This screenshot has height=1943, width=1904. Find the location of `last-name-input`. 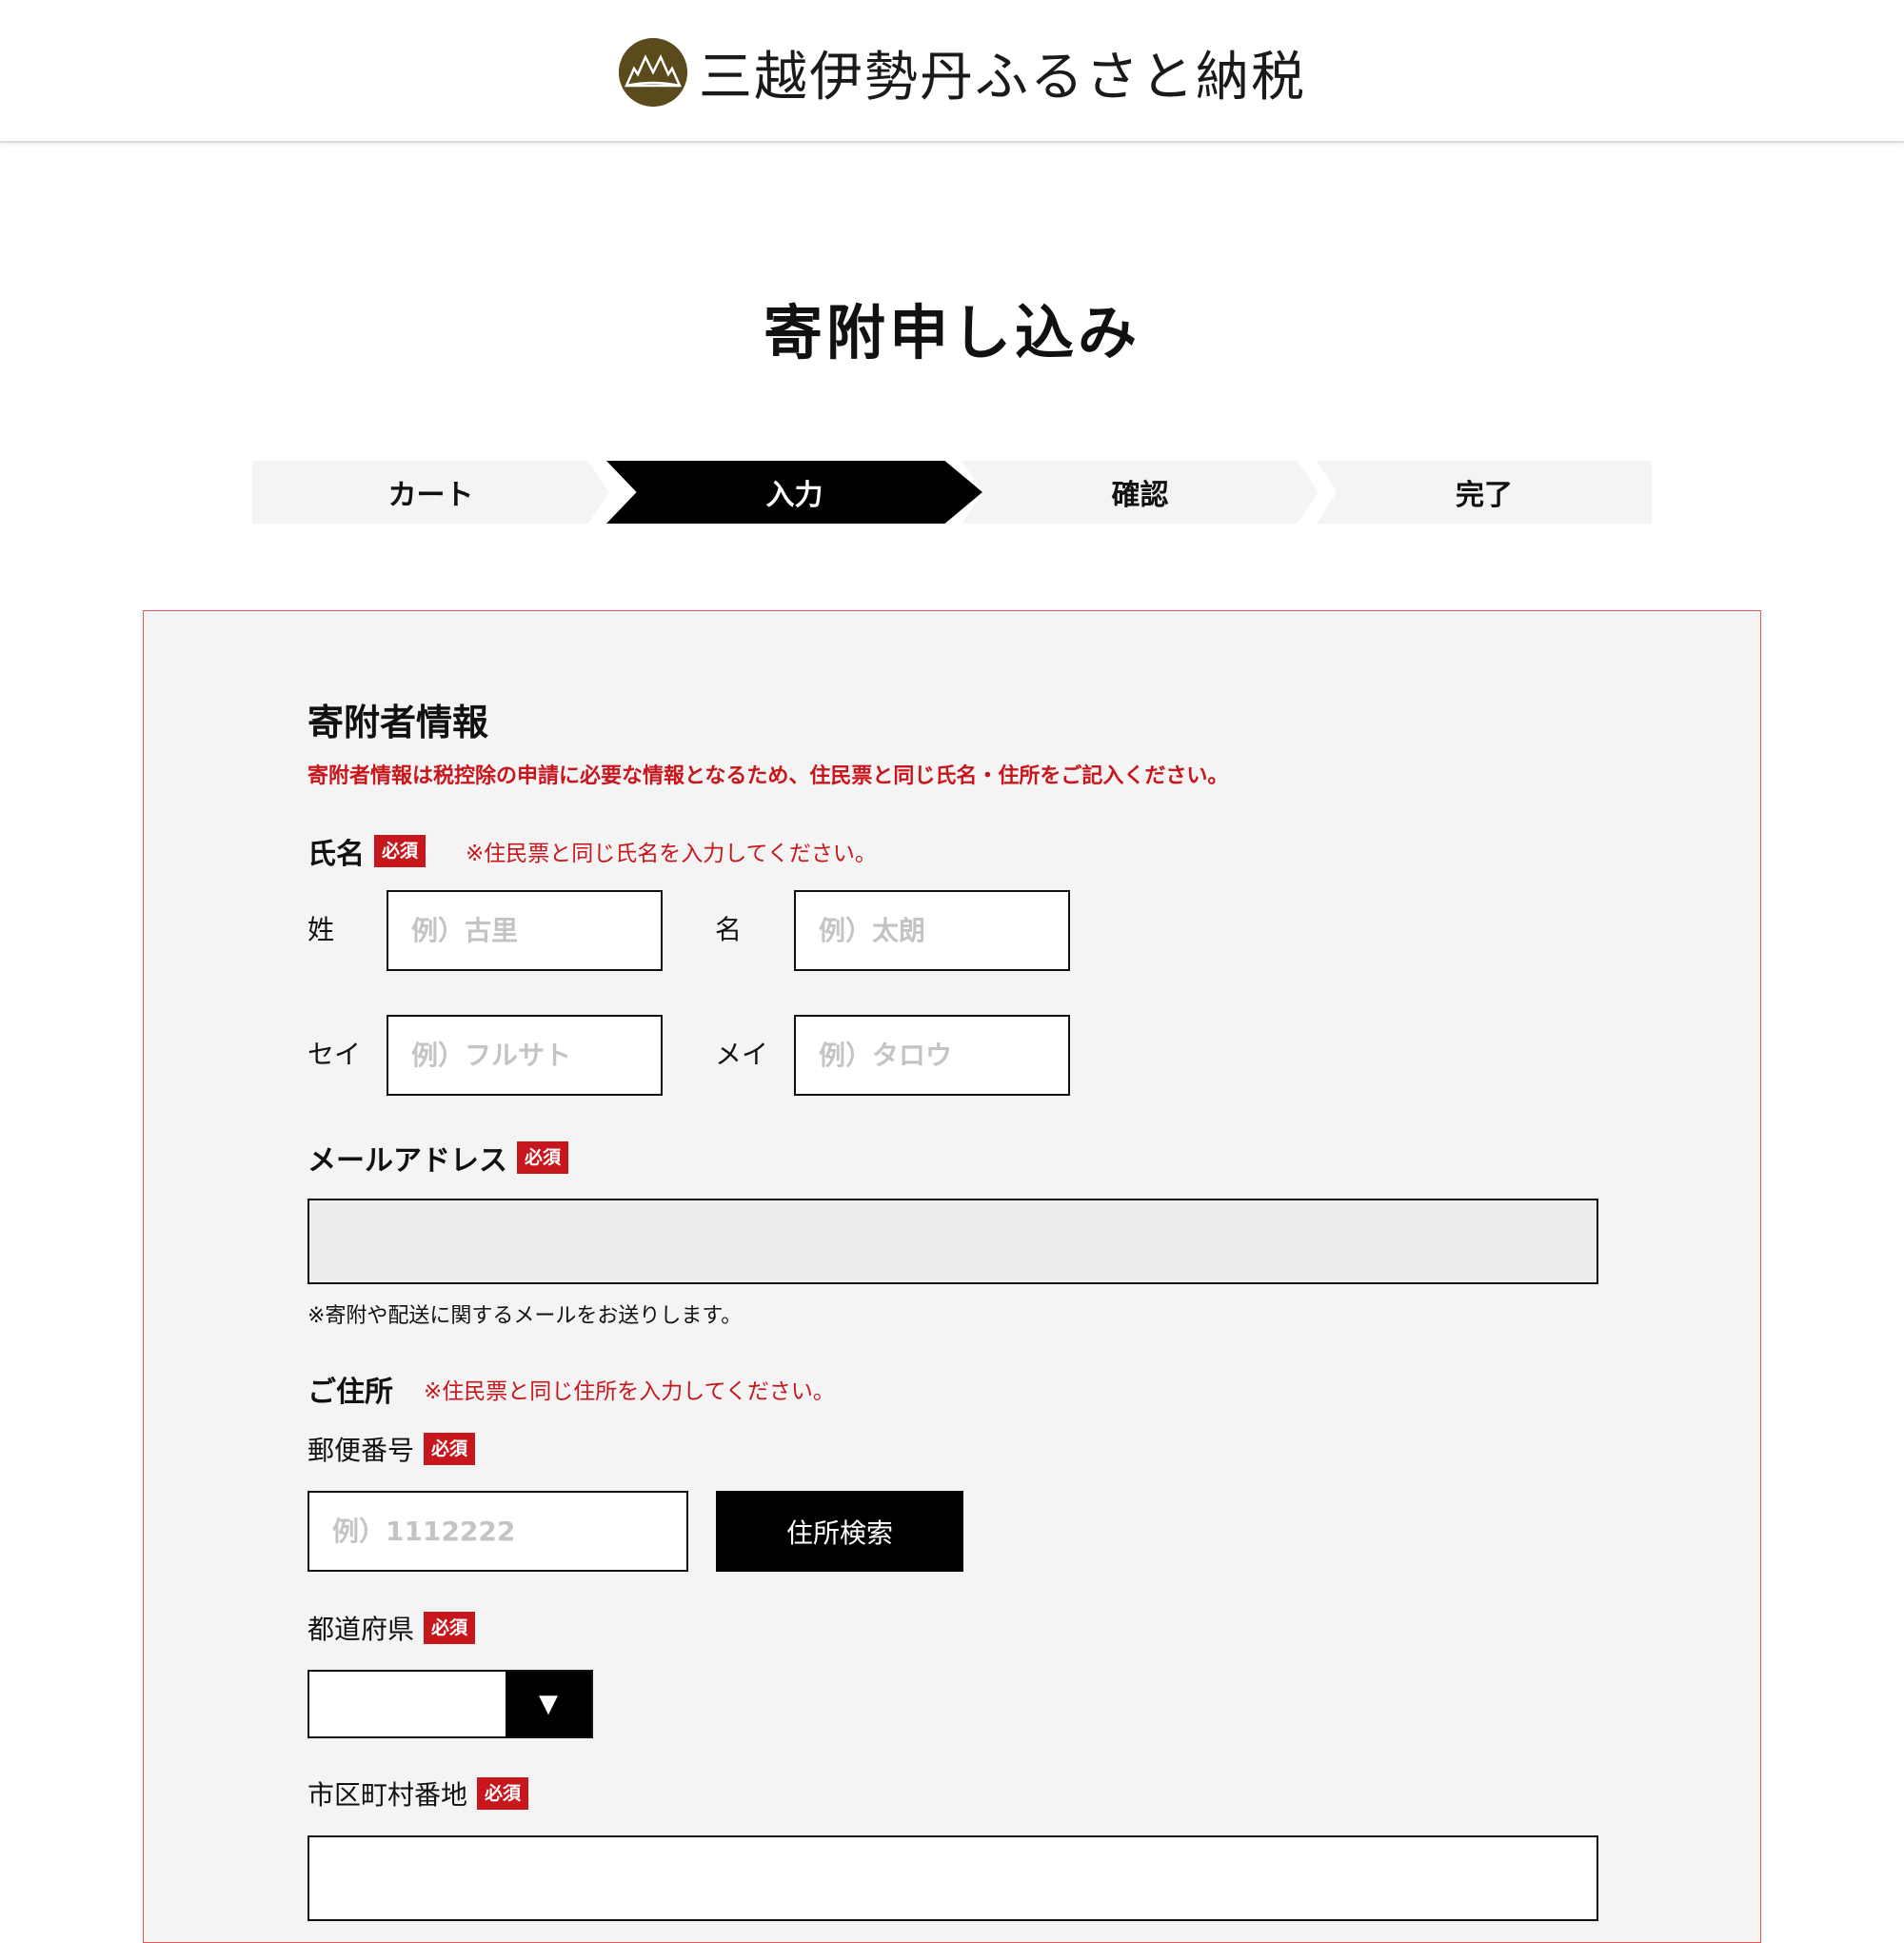

last-name-input is located at coordinates (525, 930).